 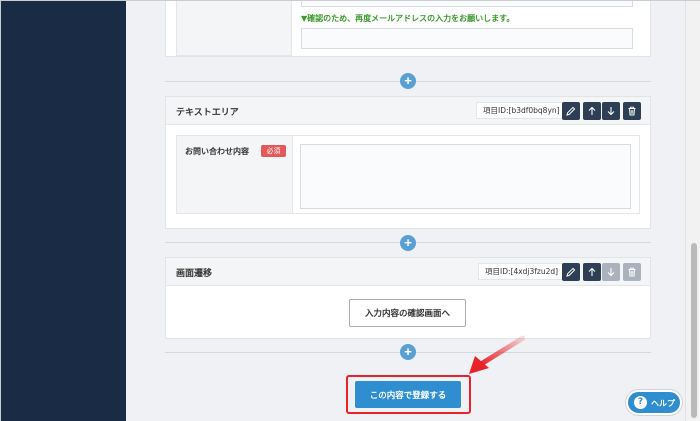 What do you see at coordinates (217, 151) in the screenshot?
I see `inquiry-field-label: お問い合わせ内容` at bounding box center [217, 151].